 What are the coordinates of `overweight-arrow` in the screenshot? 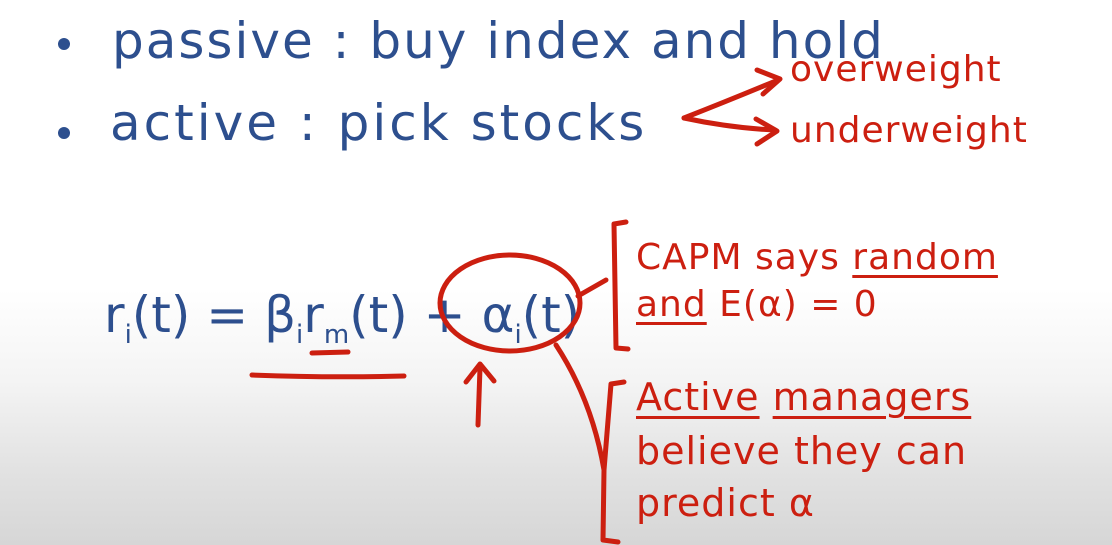 It's located at (731, 99).